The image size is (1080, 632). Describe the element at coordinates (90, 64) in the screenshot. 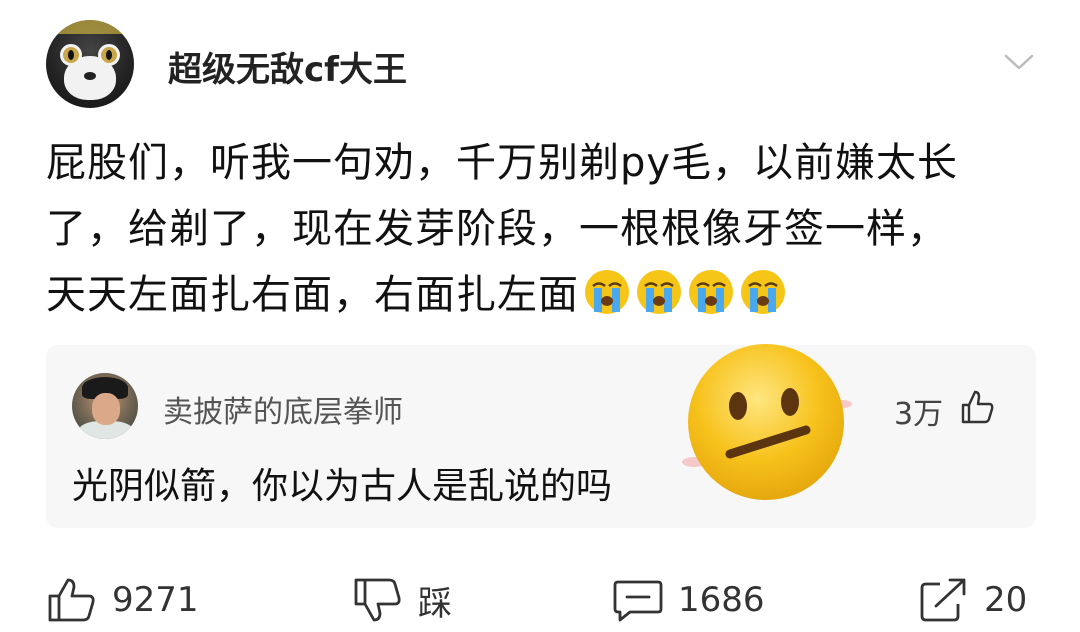

I see `user-avatar` at that location.